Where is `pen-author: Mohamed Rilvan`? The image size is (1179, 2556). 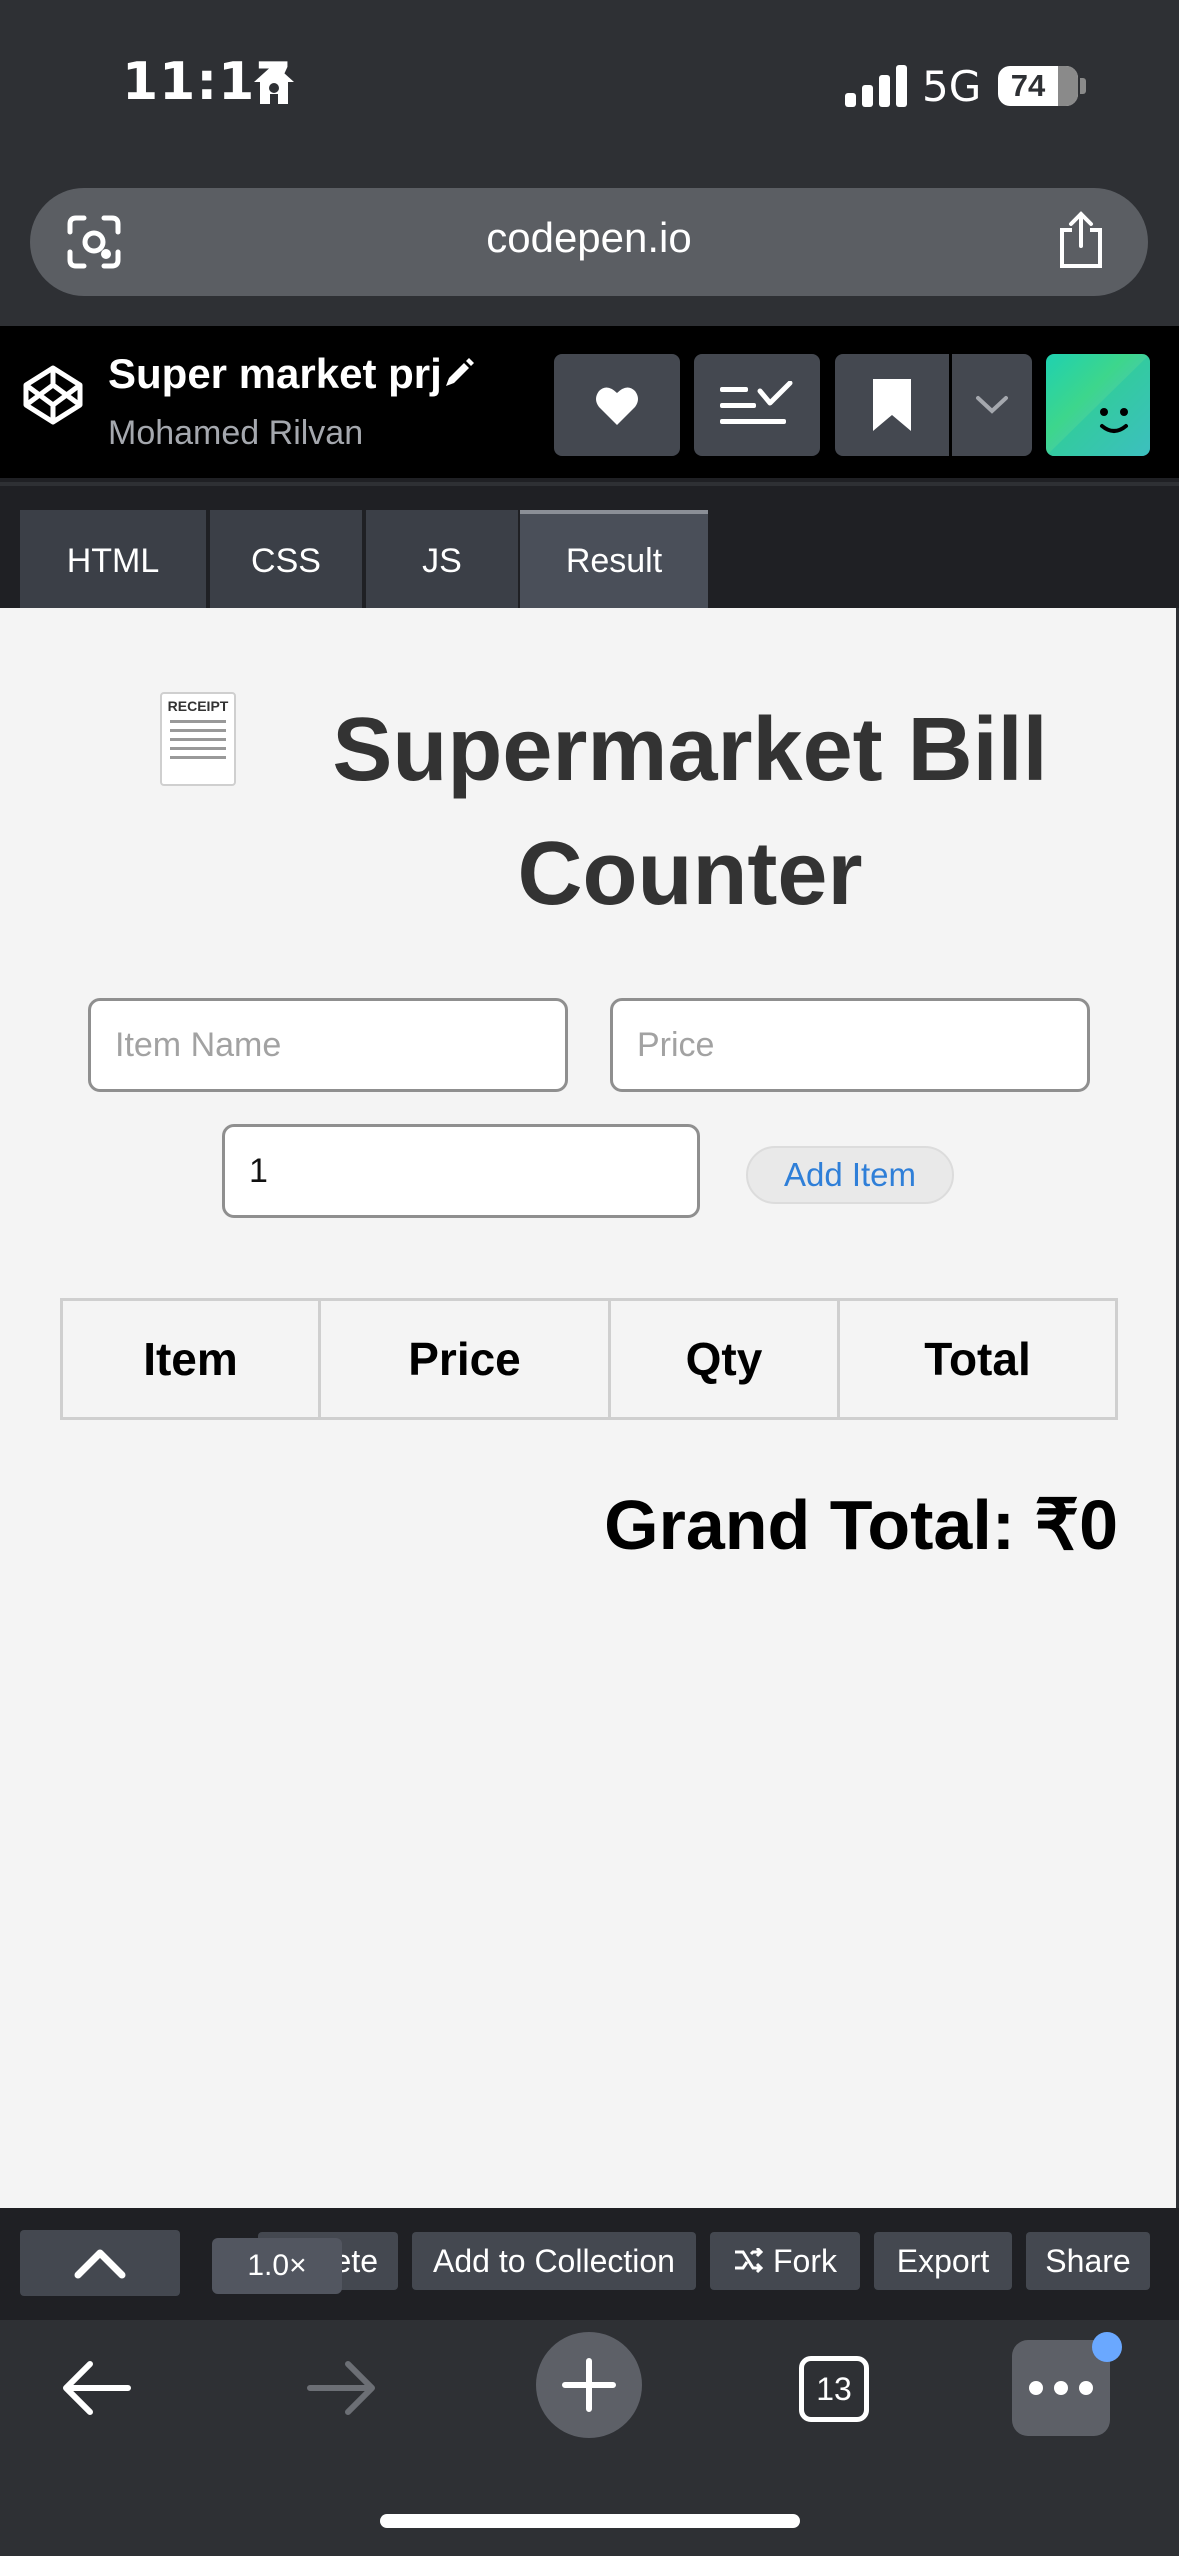
pen-author: Mohamed Rilvan is located at coordinates (235, 433).